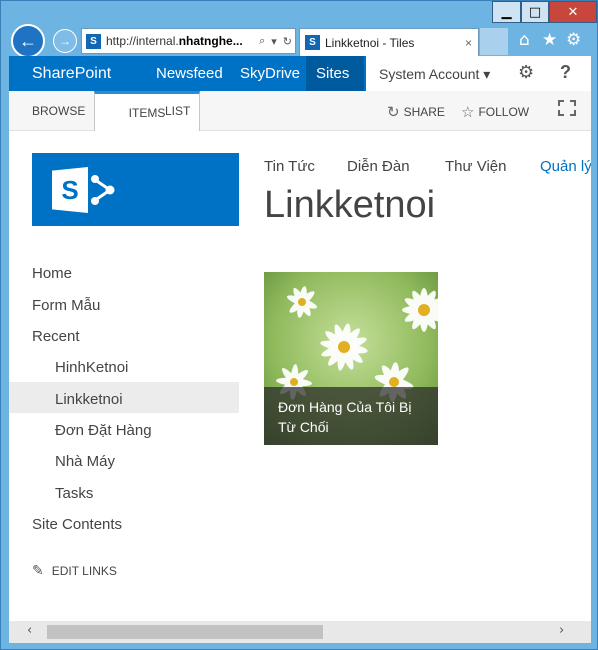 Image resolution: width=598 pixels, height=650 pixels. I want to click on topnav-tin-tuc: Tin Tức, so click(289, 166).